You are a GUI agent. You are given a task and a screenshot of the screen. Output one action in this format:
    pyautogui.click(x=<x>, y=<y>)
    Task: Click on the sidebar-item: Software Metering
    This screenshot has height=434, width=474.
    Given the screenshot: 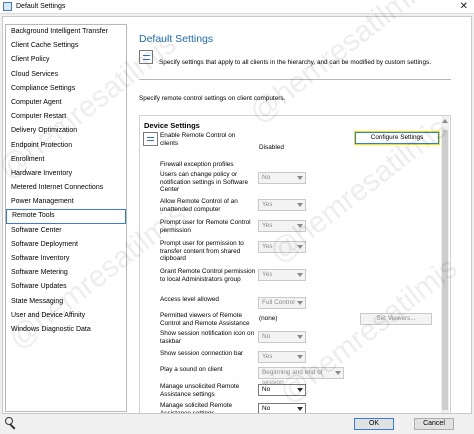 What is the action you would take?
    pyautogui.click(x=66, y=273)
    